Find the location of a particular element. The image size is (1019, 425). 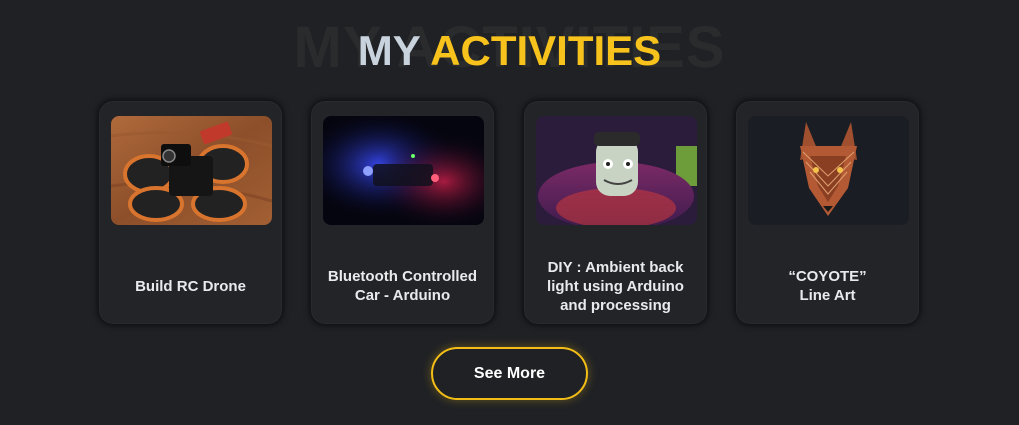

bluetooth-car-image is located at coordinates (403, 170).